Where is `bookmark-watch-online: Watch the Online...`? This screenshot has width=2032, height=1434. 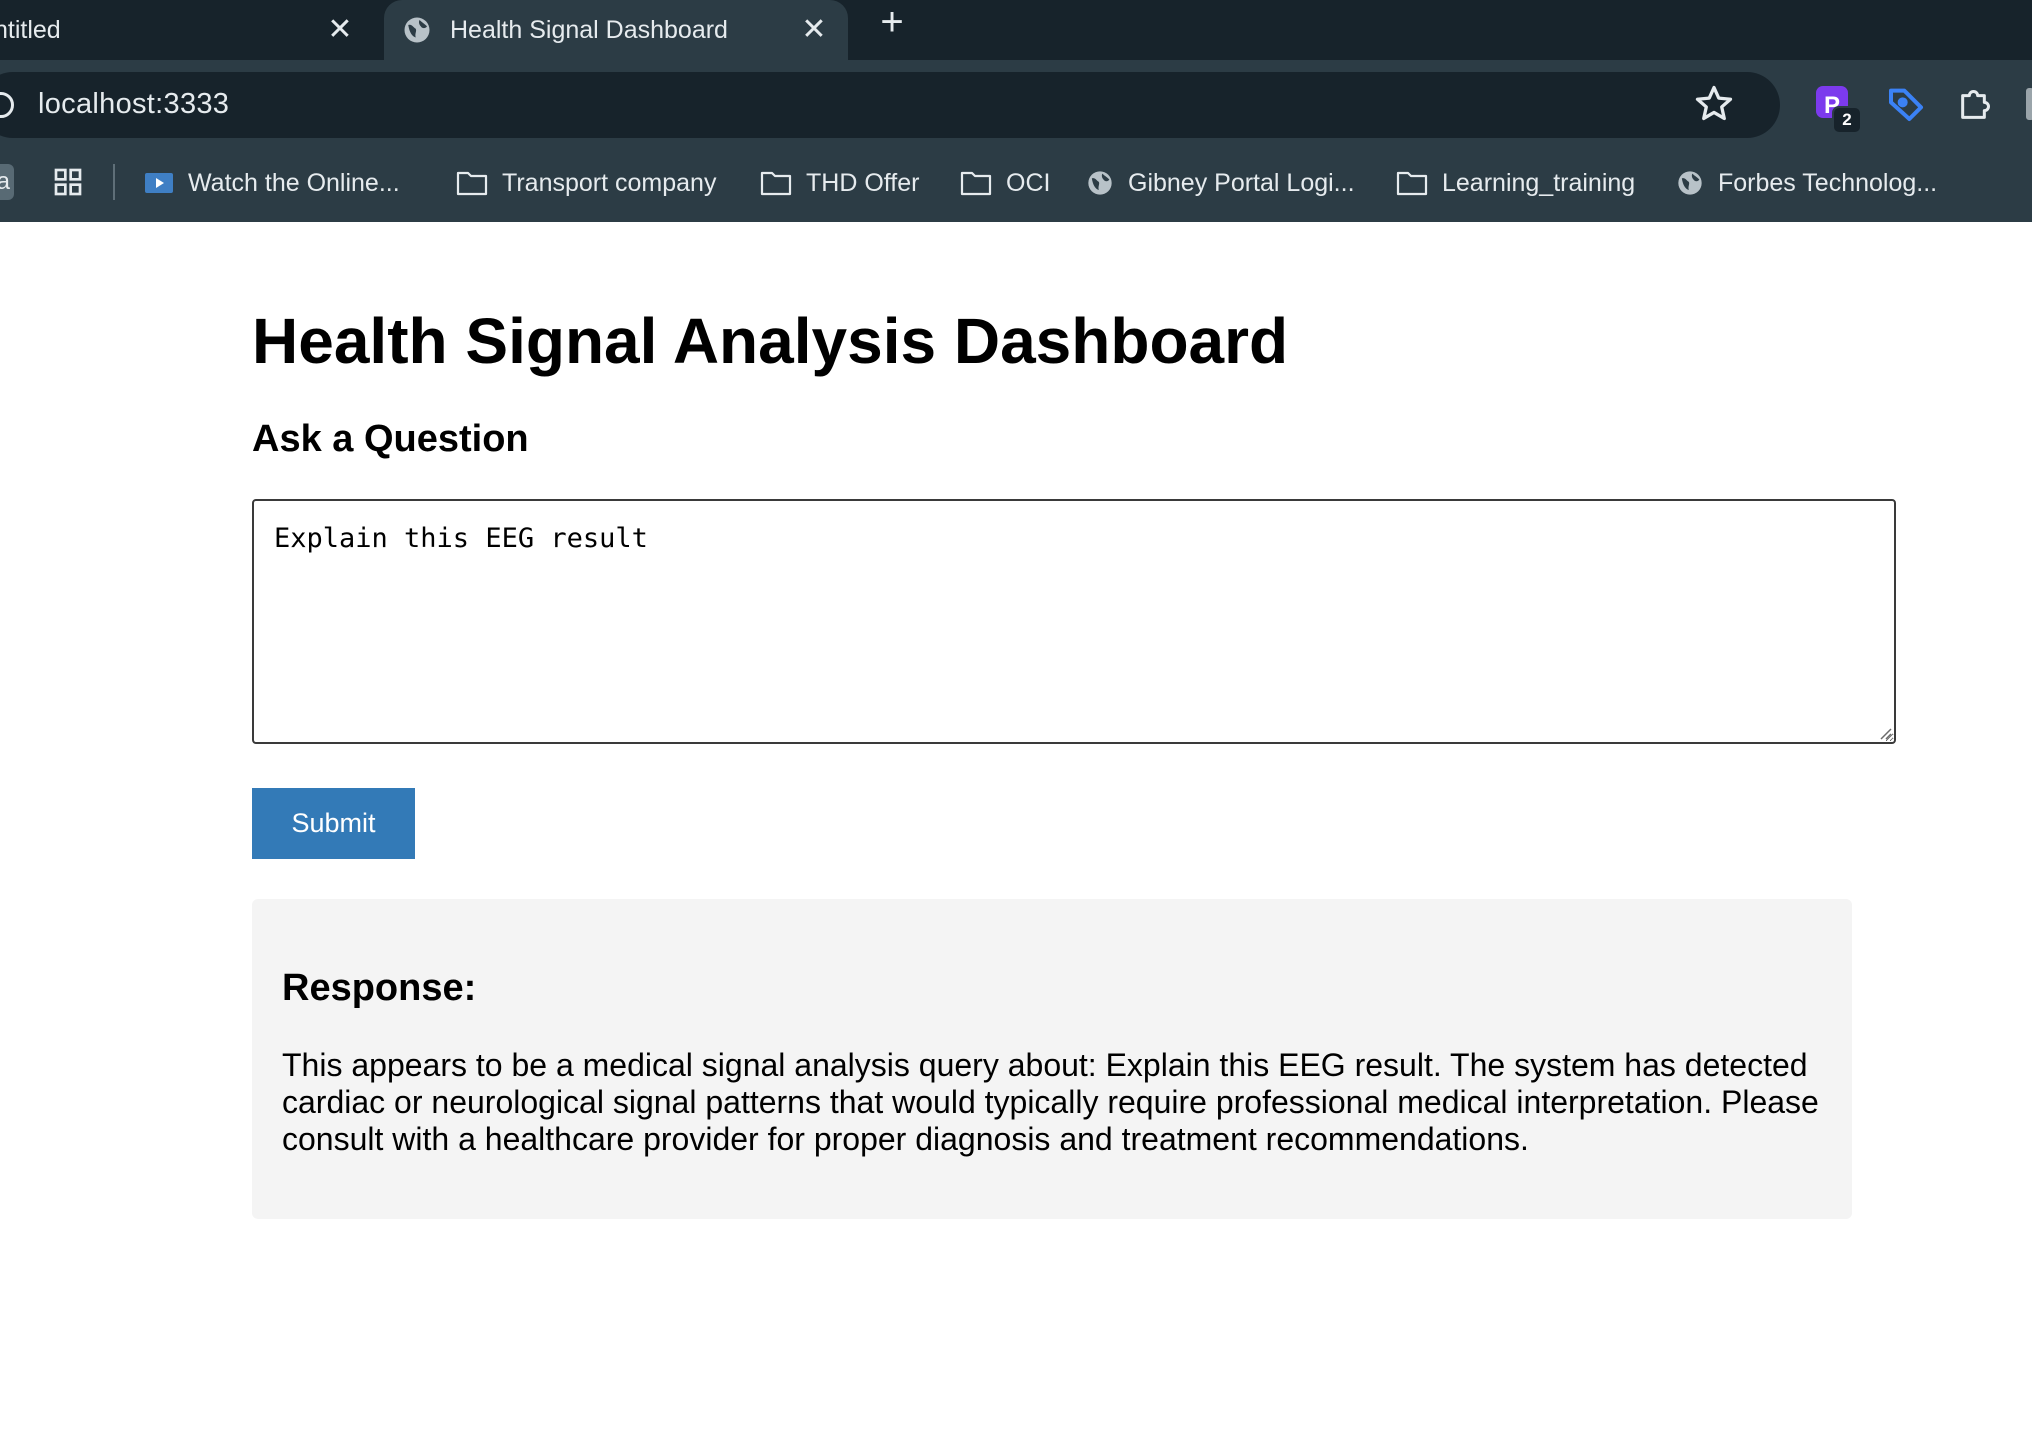 bookmark-watch-online: Watch the Online... is located at coordinates (272, 183).